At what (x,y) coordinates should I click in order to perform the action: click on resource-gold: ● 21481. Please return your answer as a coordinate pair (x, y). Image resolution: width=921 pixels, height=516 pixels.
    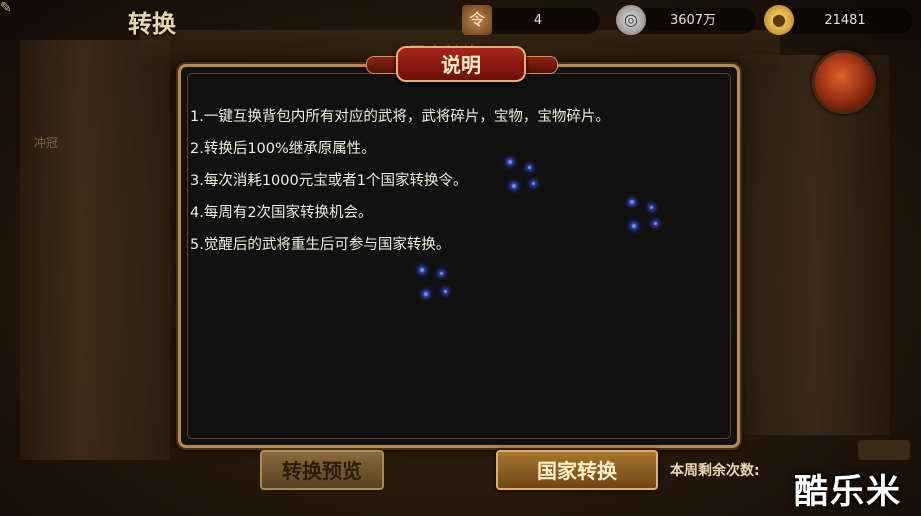
    Looking at the image, I should click on (838, 20).